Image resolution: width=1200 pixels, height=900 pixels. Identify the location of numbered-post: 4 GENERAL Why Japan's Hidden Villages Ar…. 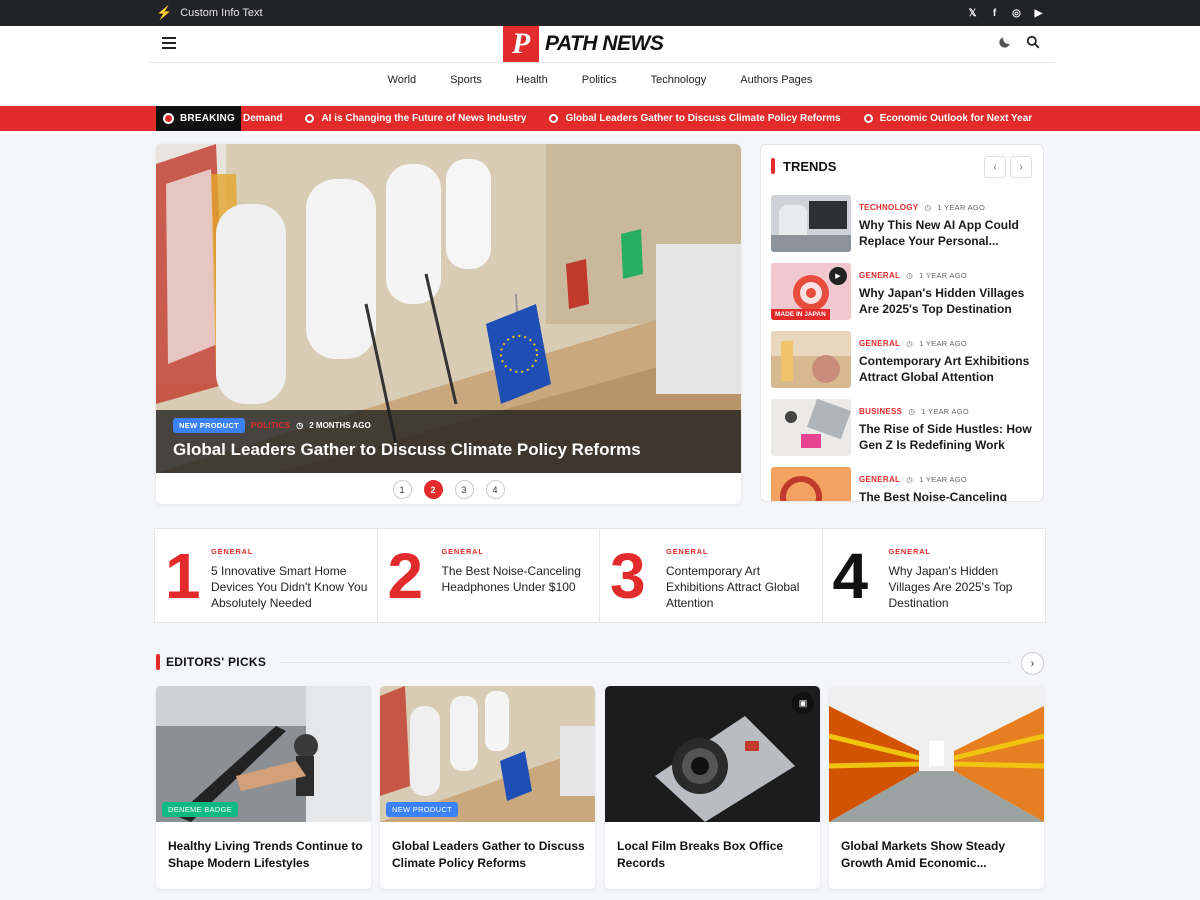
(934, 575).